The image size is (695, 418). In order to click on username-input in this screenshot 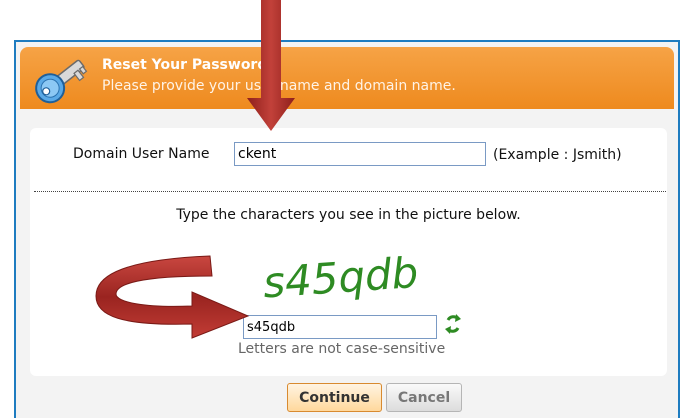, I will do `click(360, 154)`.